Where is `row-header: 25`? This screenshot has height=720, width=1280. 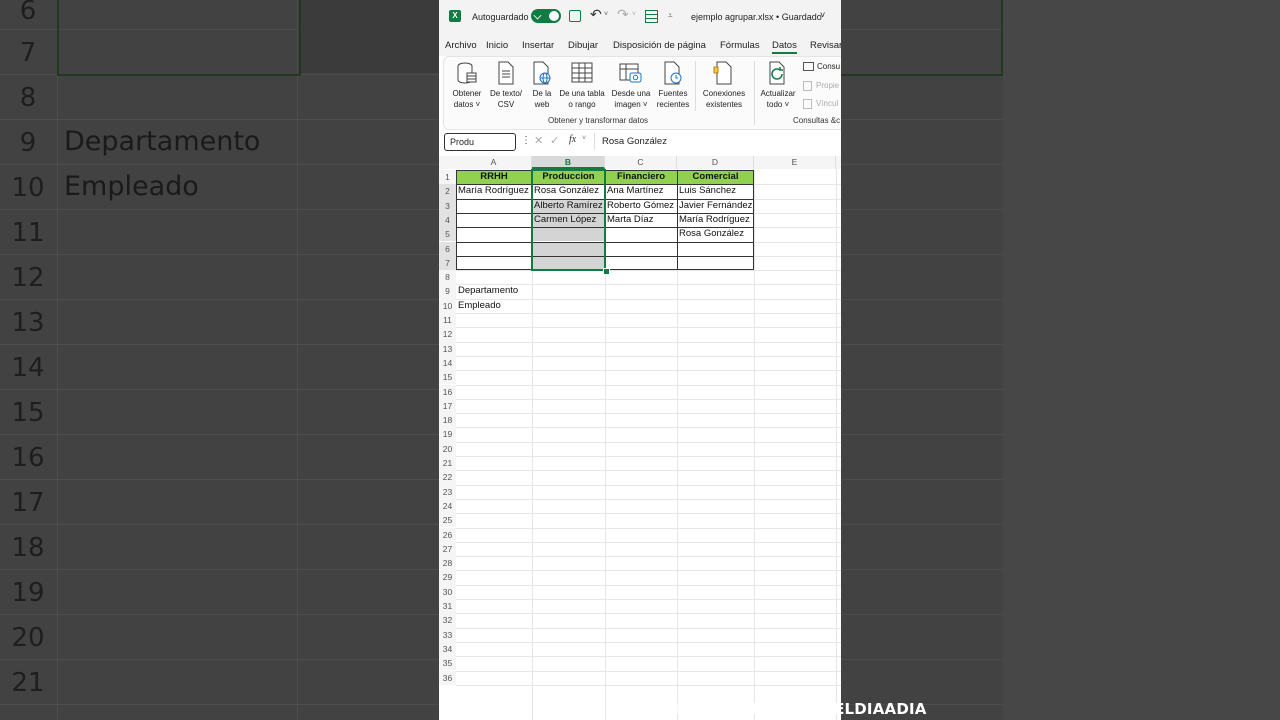
row-header: 25 is located at coordinates (447, 520).